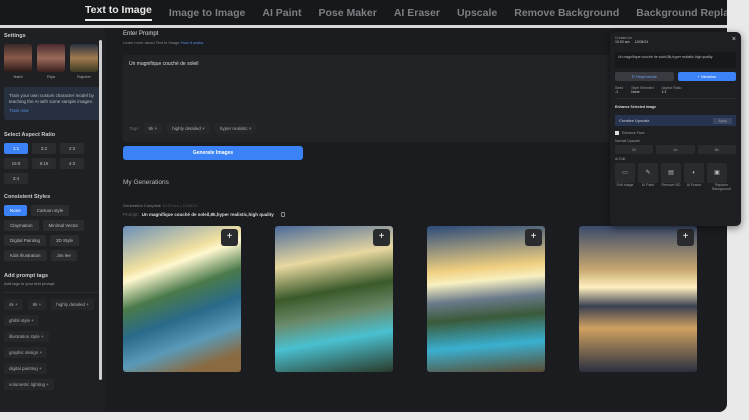 The width and height of the screenshot is (749, 420). What do you see at coordinates (51, 61) in the screenshot?
I see `character-riya: Riya` at bounding box center [51, 61].